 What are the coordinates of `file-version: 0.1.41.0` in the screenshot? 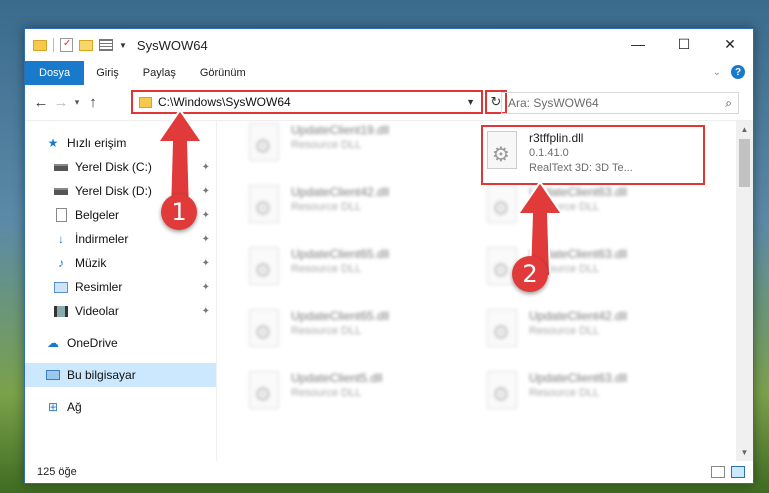 It's located at (549, 153).